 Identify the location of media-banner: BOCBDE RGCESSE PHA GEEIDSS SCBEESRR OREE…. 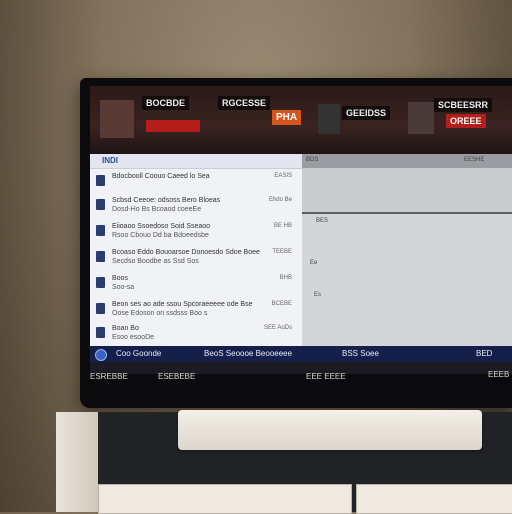
(301, 120).